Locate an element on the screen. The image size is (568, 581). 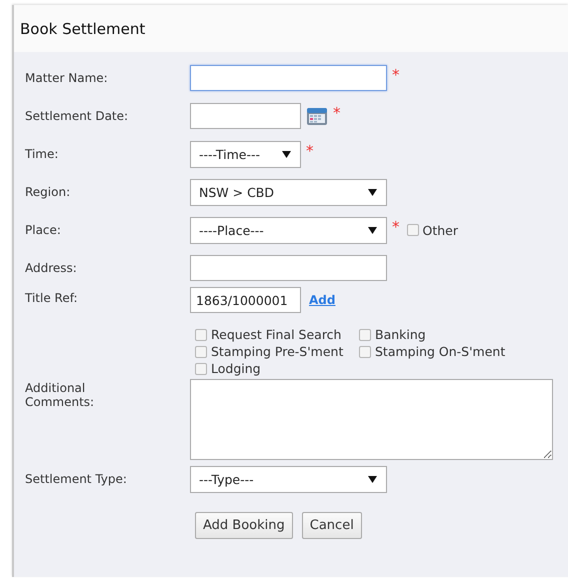
field-label: Matter Name: is located at coordinates (66, 78).